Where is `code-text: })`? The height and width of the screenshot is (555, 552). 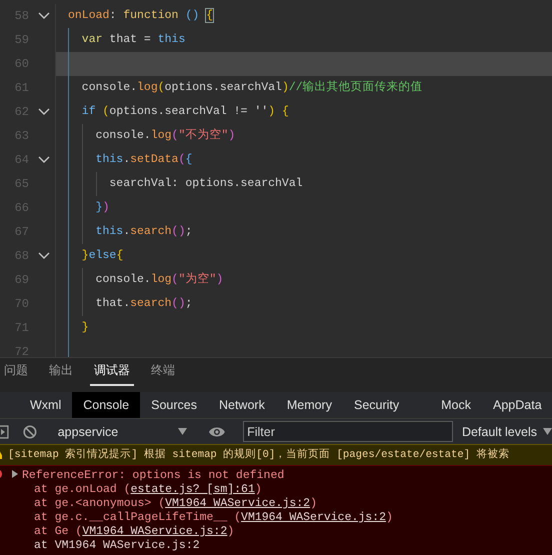
code-text: }) is located at coordinates (102, 208).